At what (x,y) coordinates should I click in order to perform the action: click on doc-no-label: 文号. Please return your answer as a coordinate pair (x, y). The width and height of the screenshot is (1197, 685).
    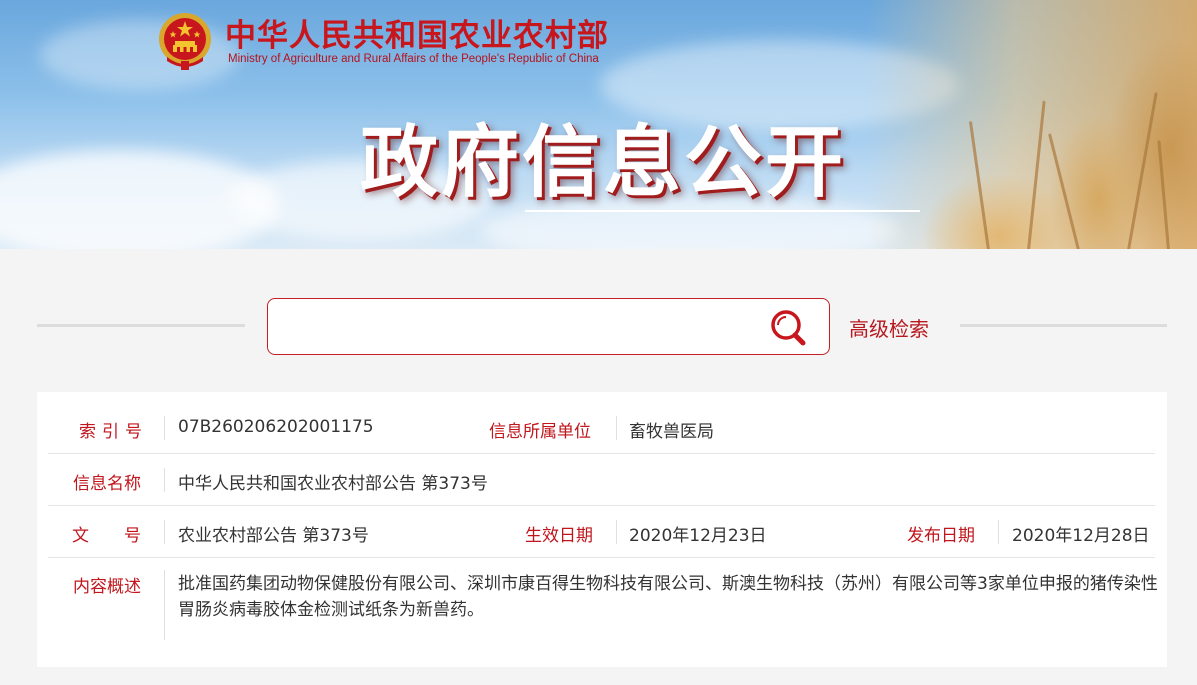
    Looking at the image, I should click on (124, 536).